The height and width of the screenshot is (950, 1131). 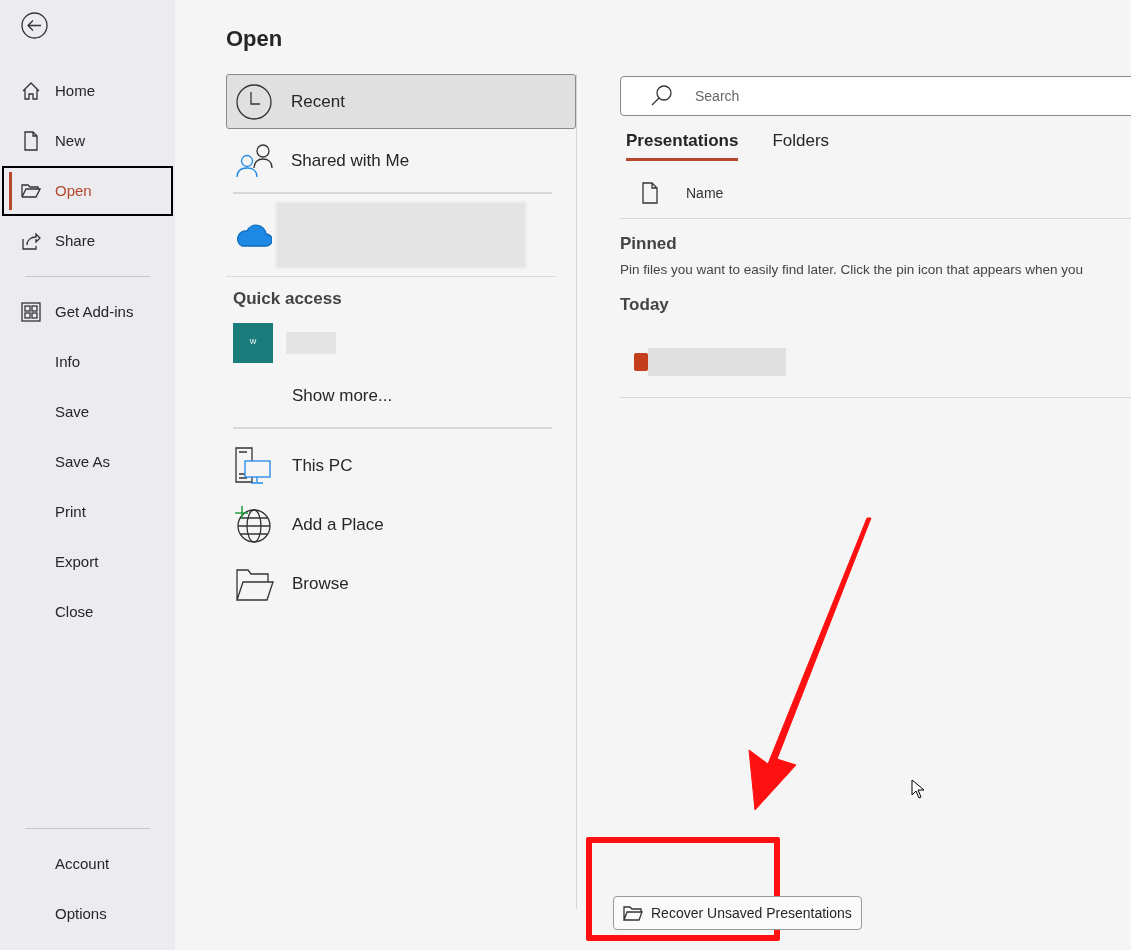 What do you see at coordinates (87, 91) in the screenshot?
I see `nav-item: Home` at bounding box center [87, 91].